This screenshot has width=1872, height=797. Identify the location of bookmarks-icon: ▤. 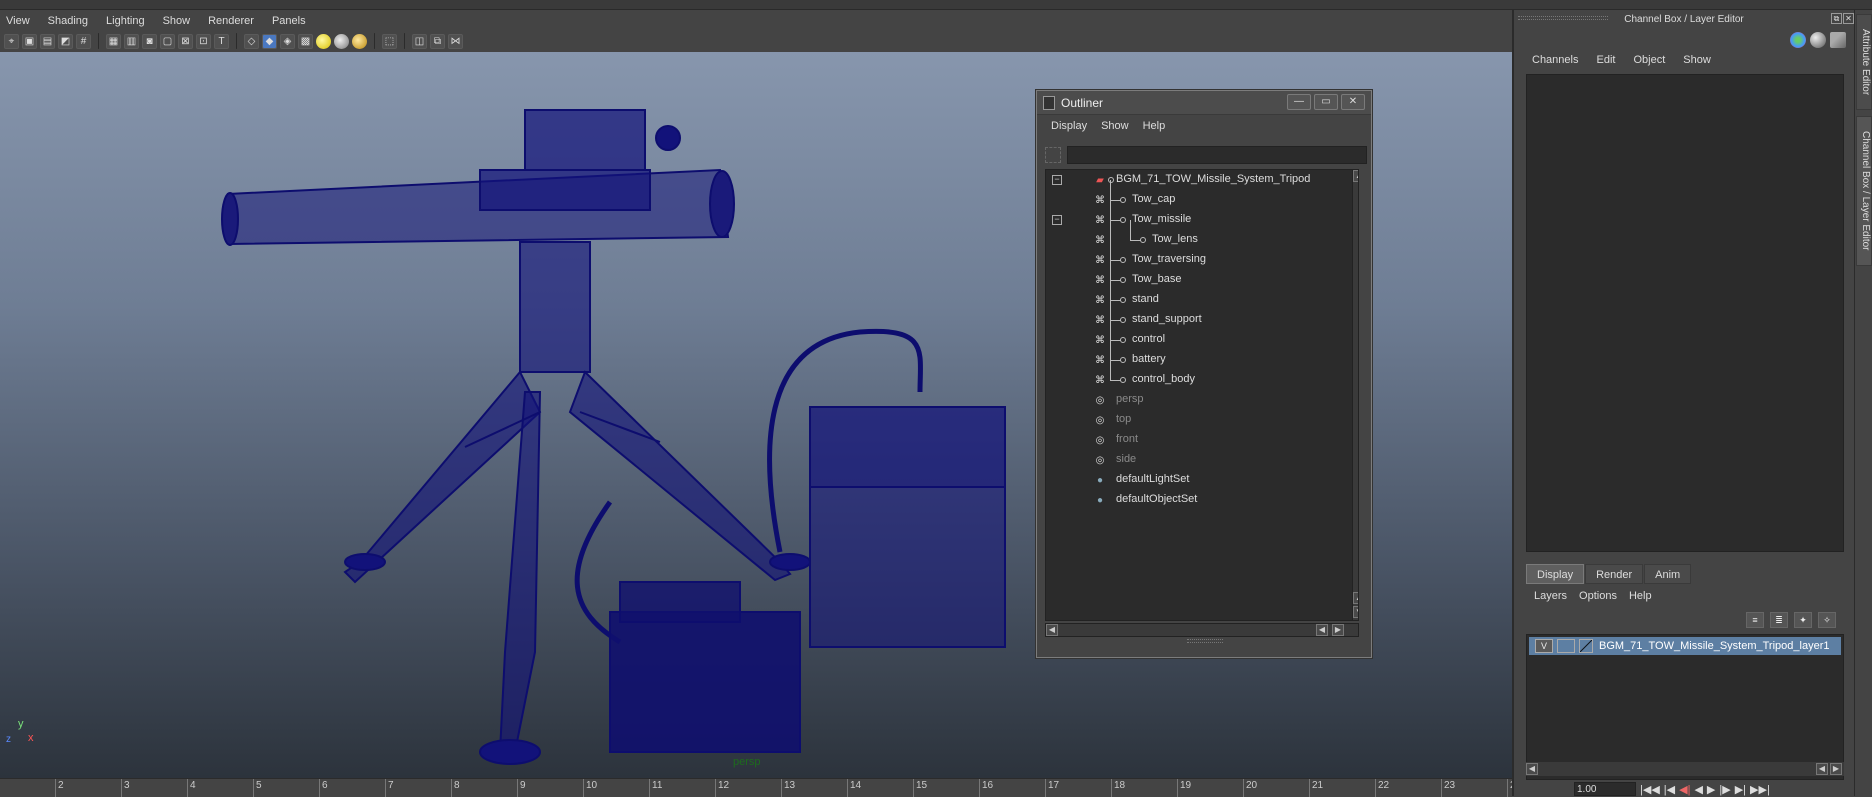
(47, 41).